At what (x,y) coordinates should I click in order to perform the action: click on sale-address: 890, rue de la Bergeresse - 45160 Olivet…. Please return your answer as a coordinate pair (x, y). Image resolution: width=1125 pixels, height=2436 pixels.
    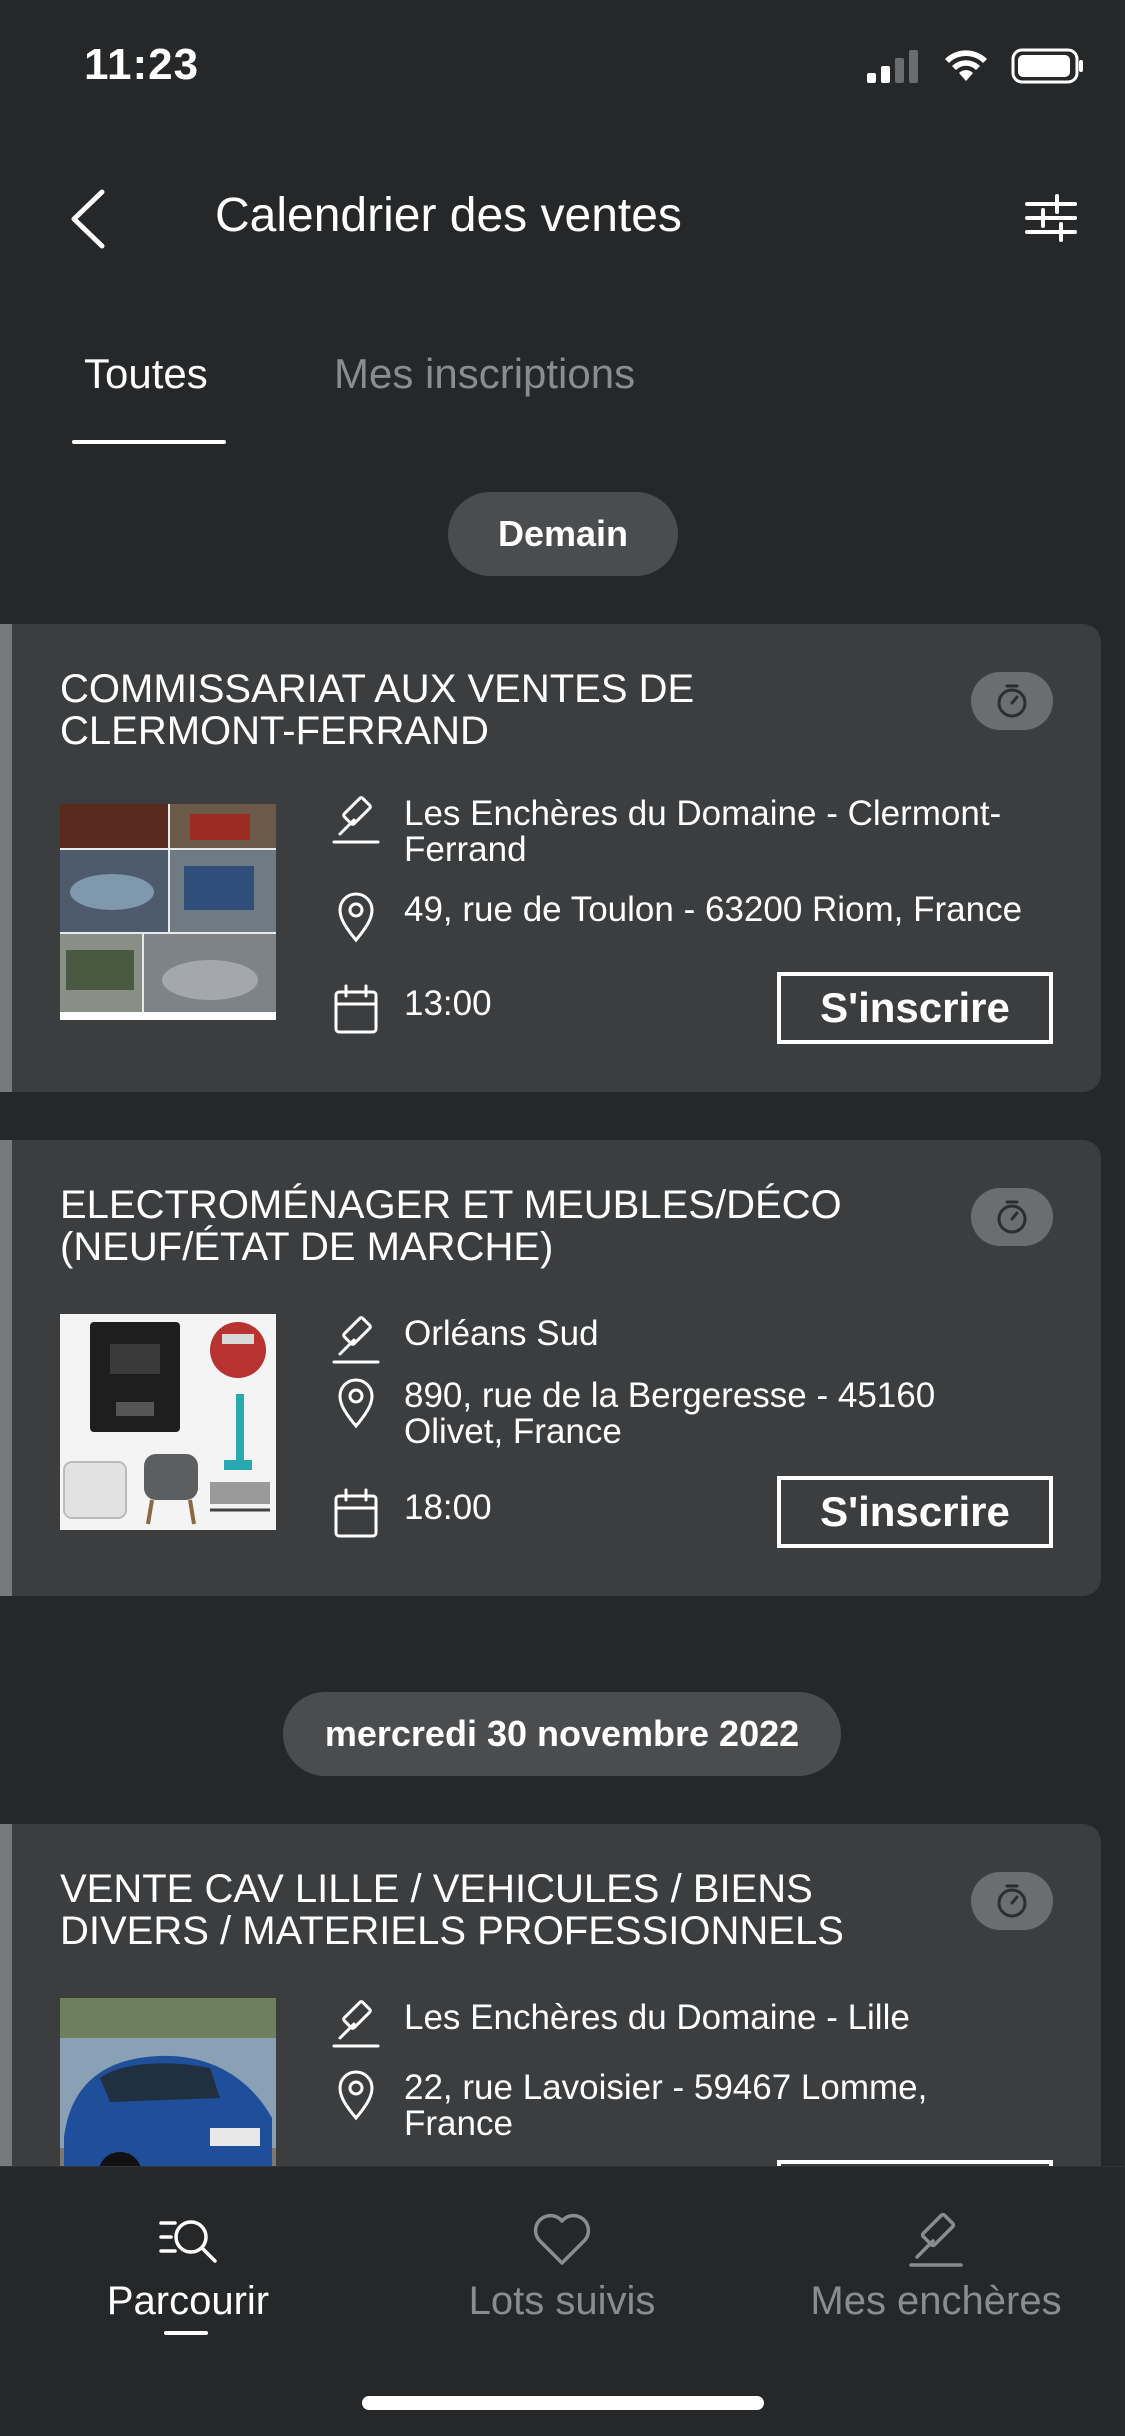
    Looking at the image, I should click on (670, 1413).